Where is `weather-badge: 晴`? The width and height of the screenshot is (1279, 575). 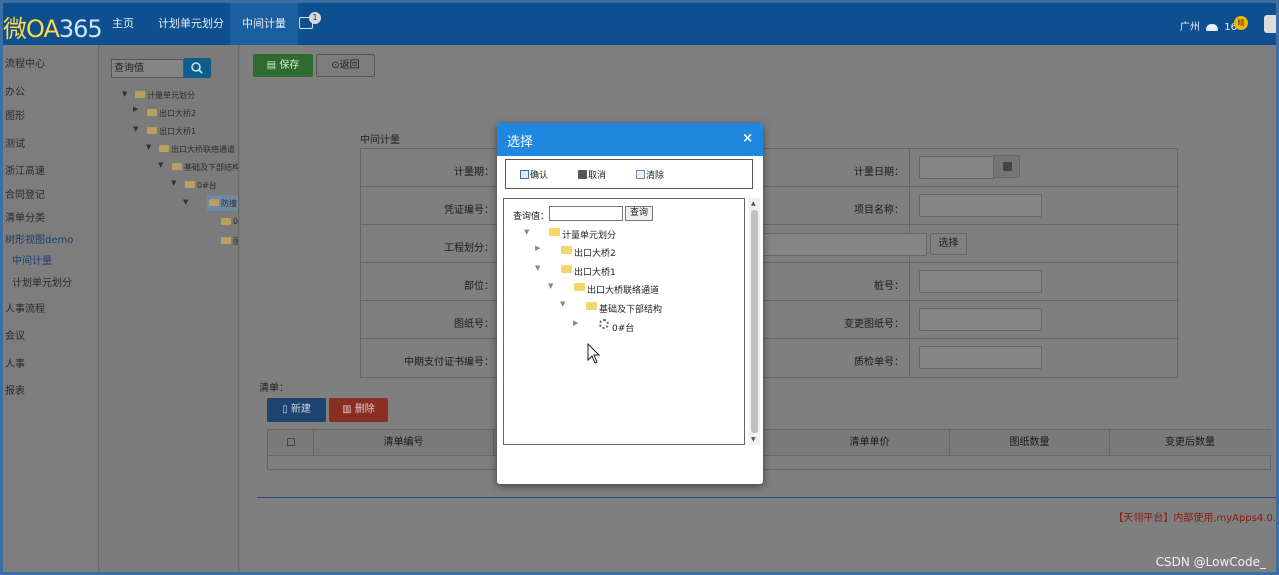
weather-badge: 晴 is located at coordinates (1241, 23).